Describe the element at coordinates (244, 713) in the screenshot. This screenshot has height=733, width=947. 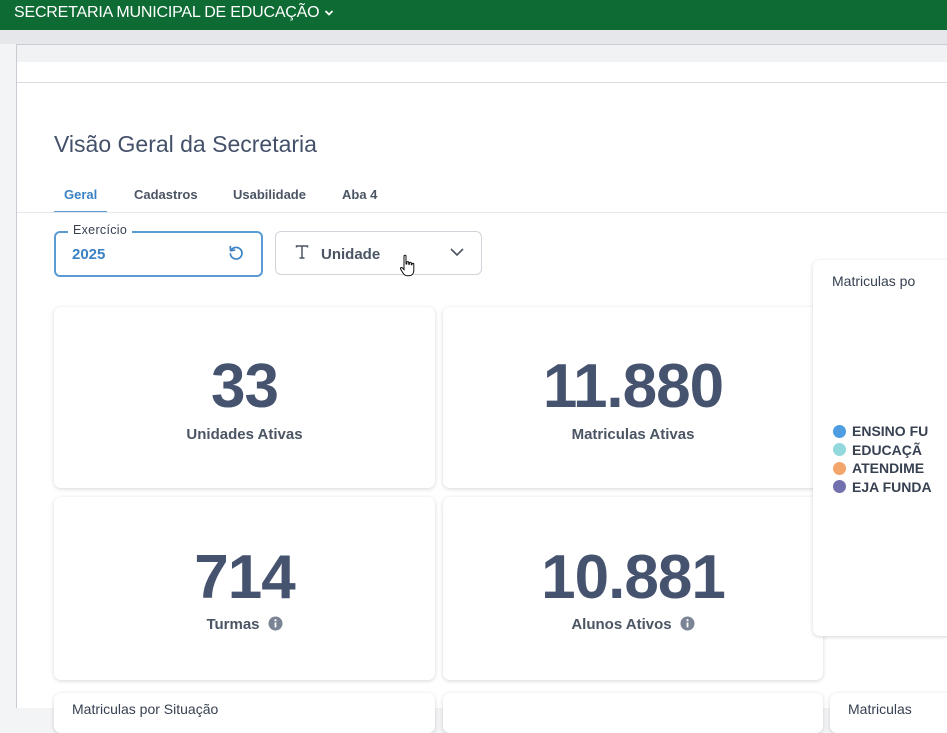
I see `chart-card-situacao: Matriculas por Situação` at that location.